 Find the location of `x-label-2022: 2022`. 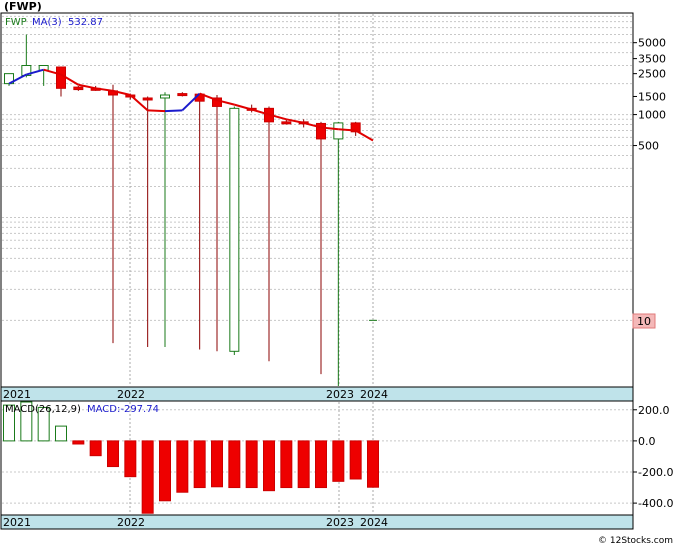

x-label-2022: 2022 is located at coordinates (131, 394).